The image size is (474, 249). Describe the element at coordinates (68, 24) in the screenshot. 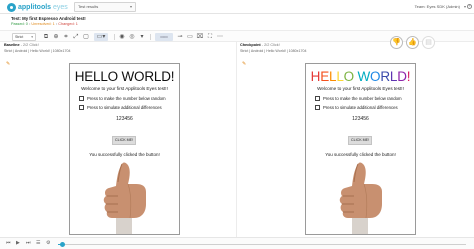

I see `changed-count: Changed: 1` at that location.